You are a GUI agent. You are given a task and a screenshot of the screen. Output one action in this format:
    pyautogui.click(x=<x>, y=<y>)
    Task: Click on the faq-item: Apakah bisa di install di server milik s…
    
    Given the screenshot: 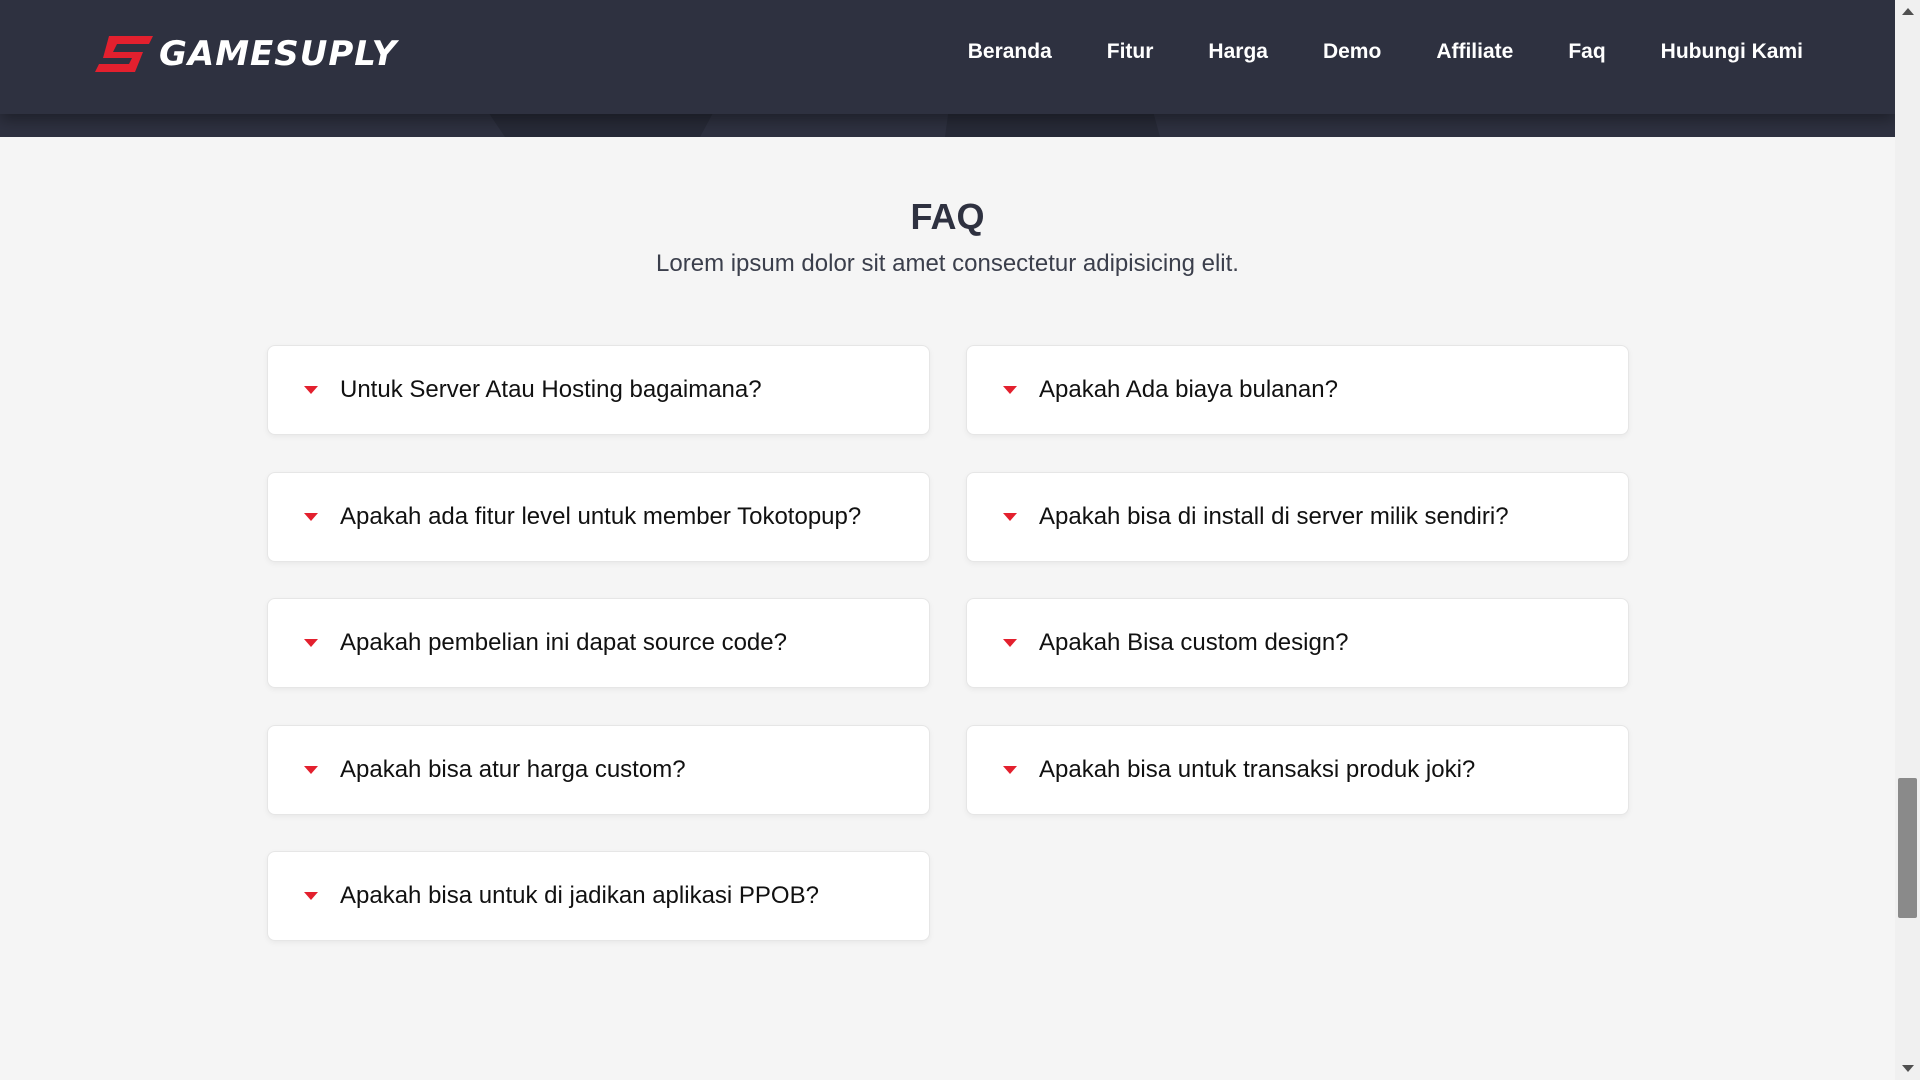 What is the action you would take?
    pyautogui.click(x=1297, y=517)
    